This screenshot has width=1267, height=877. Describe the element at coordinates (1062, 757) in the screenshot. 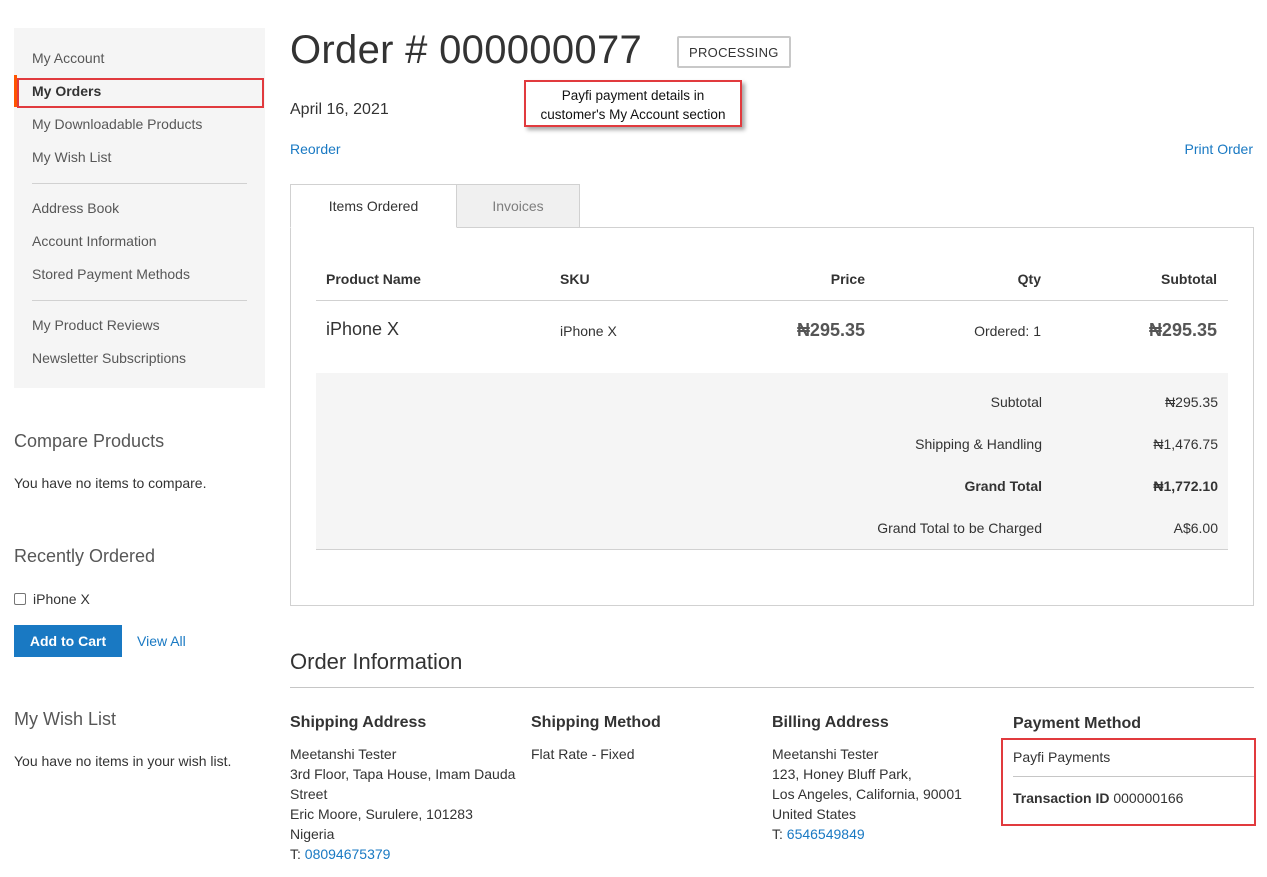

I see `payment-method-name: Payfi Payments` at that location.